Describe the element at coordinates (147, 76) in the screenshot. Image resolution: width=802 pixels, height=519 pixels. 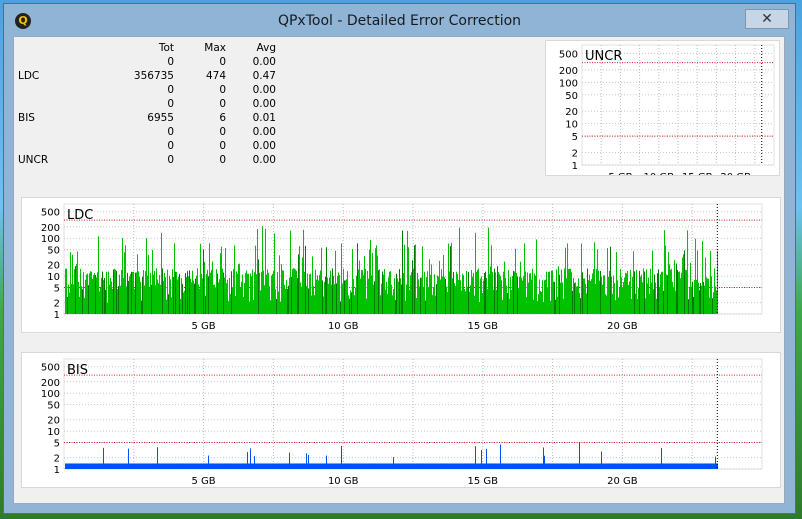
I see `stats-row: LDC 356735 474 0.47` at that location.